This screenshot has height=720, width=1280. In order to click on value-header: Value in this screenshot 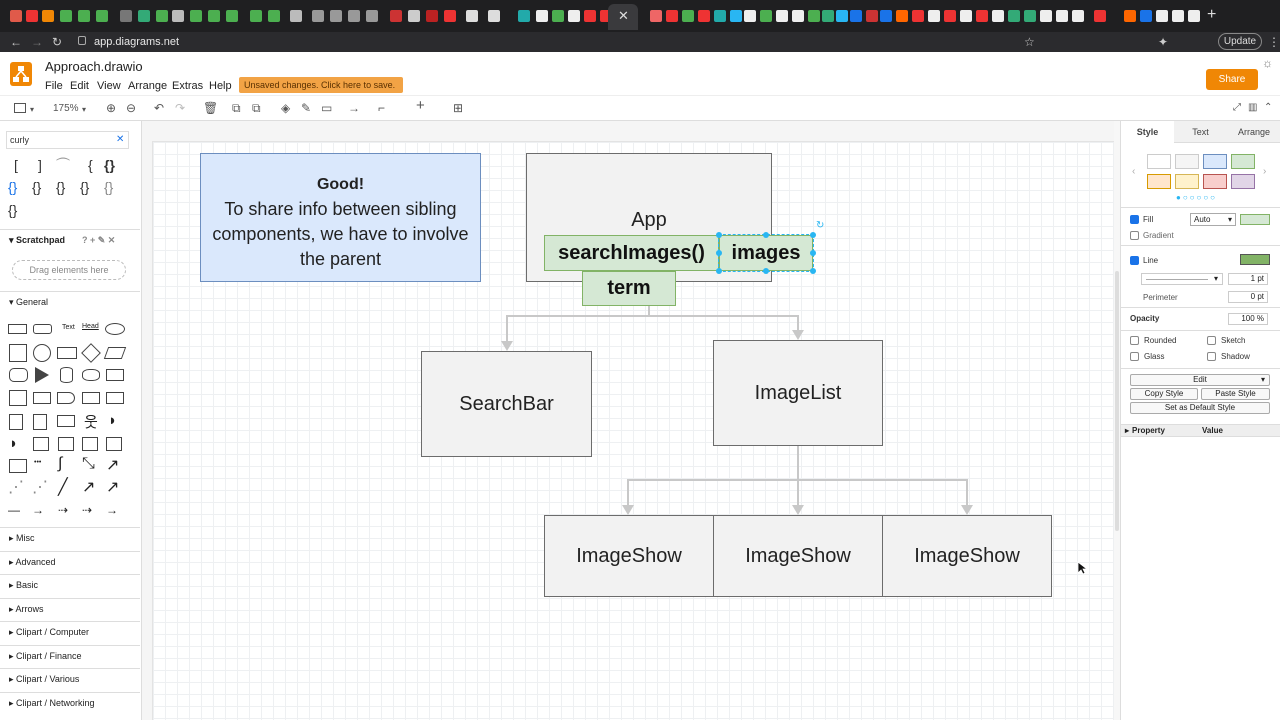, I will do `click(1212, 430)`.